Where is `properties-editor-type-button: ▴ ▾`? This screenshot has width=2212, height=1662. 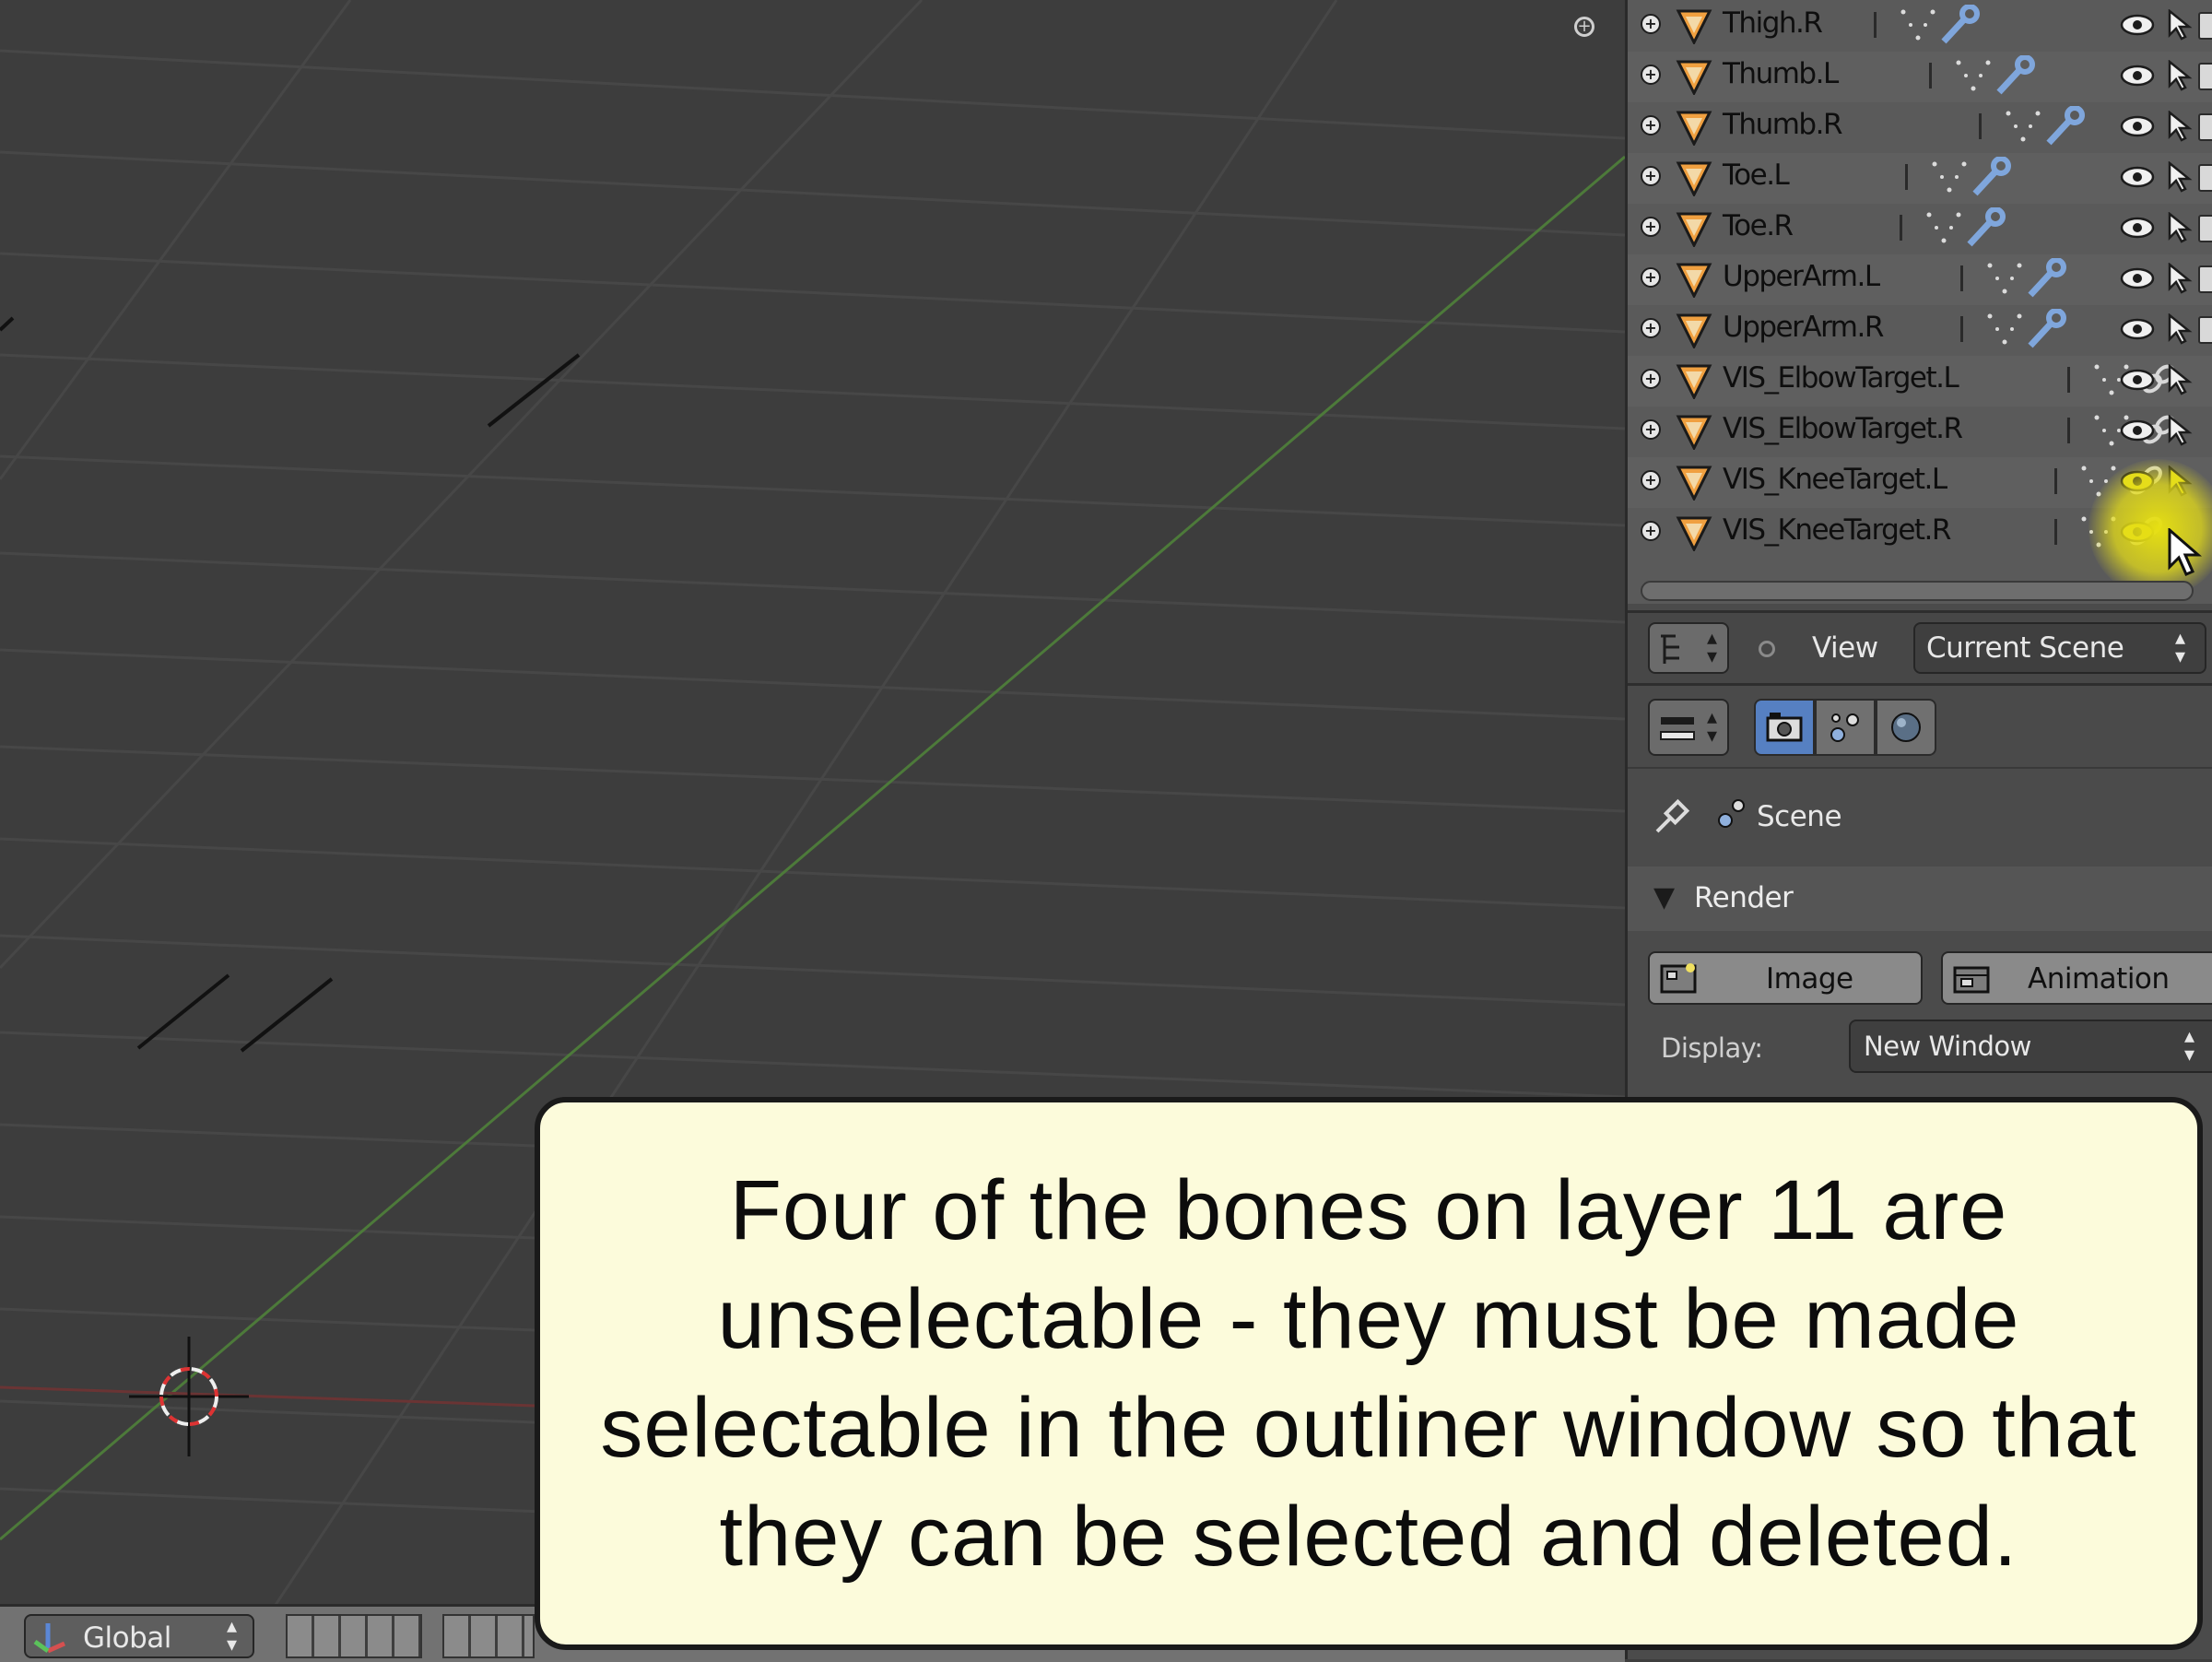
properties-editor-type-button: ▴ ▾ is located at coordinates (1688, 727).